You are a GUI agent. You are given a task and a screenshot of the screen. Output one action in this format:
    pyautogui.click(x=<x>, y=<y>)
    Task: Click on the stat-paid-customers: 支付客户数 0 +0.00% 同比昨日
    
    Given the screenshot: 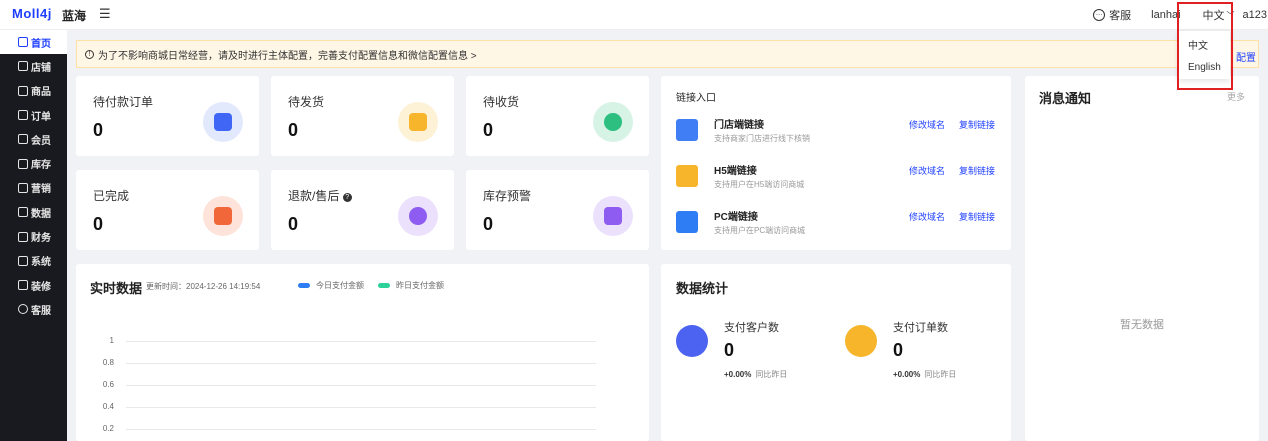 What is the action you would take?
    pyautogui.click(x=761, y=354)
    